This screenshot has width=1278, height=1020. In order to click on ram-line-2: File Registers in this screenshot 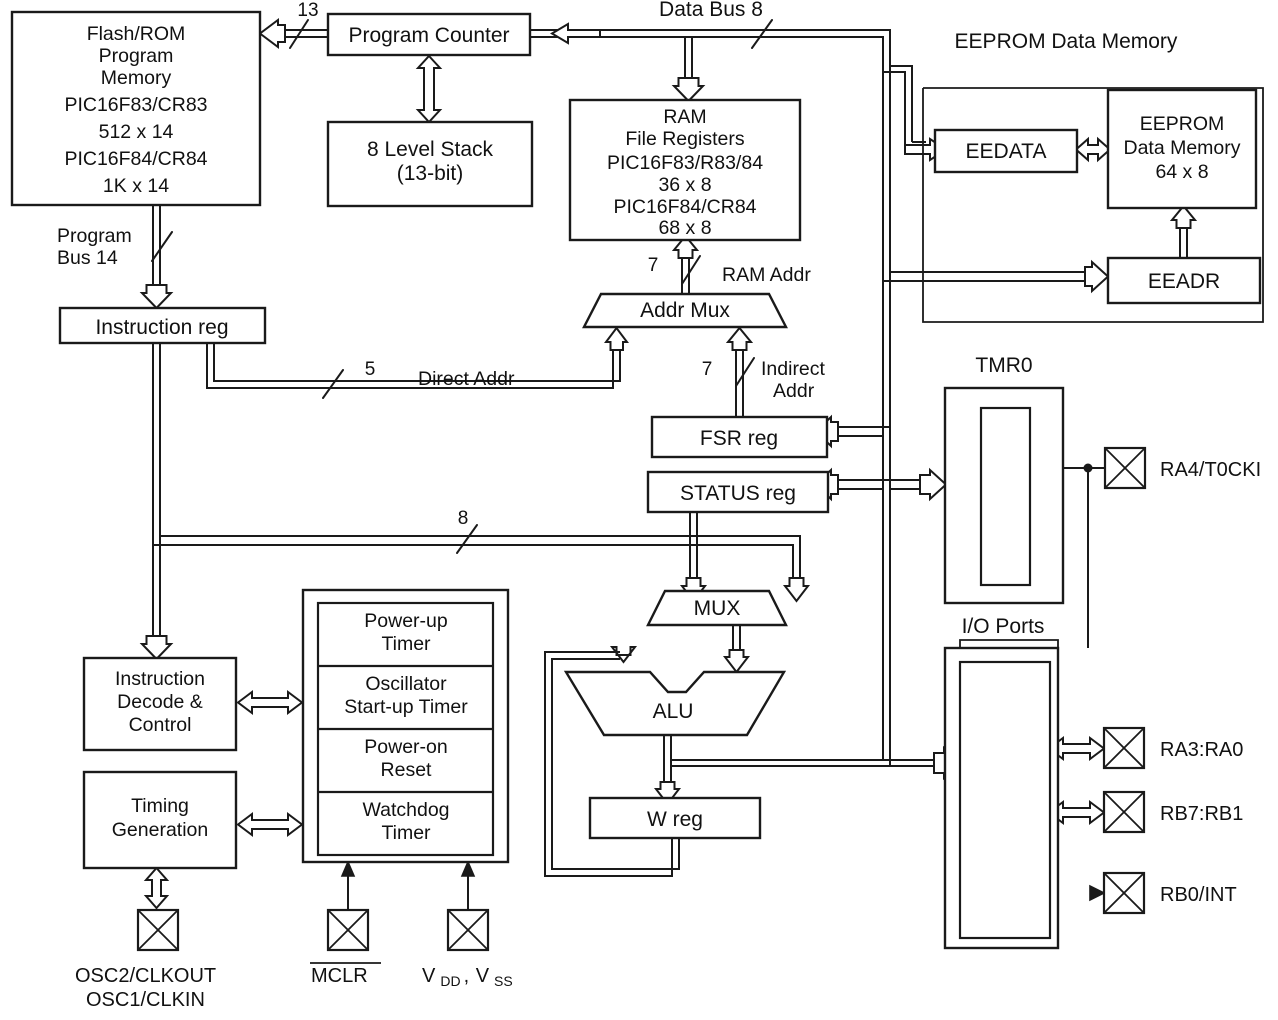, I will do `click(684, 139)`.